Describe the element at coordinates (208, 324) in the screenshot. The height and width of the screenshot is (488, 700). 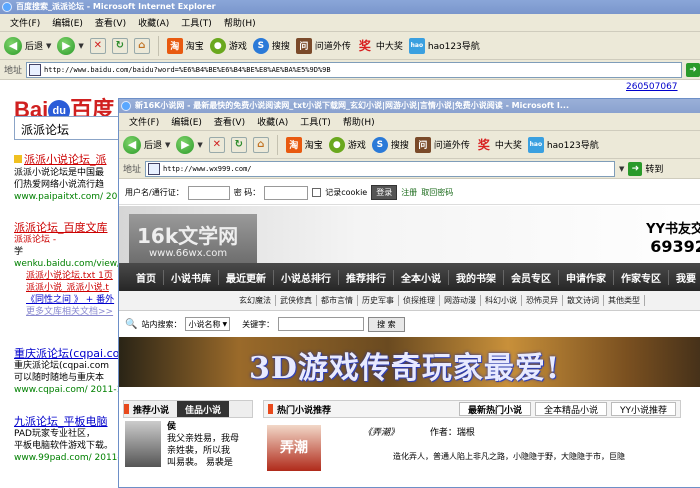
I see `search-type-select: 小说名称 ▼` at that location.